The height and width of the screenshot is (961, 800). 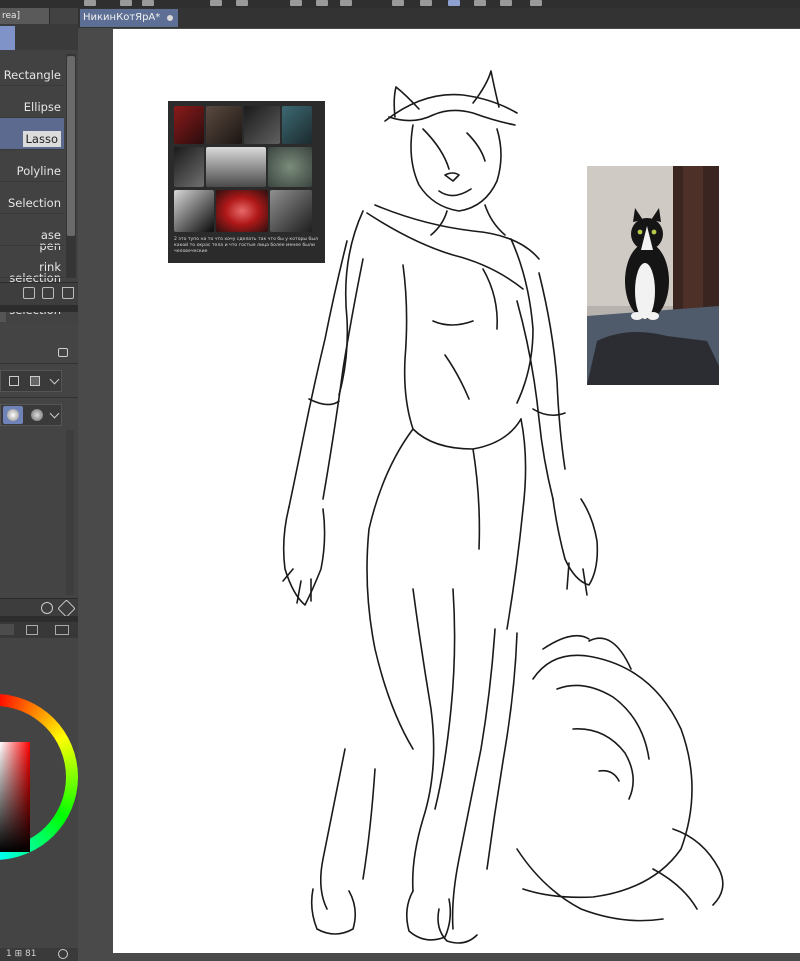 What do you see at coordinates (39, 793) in the screenshot?
I see `color-wheel-panel` at bounding box center [39, 793].